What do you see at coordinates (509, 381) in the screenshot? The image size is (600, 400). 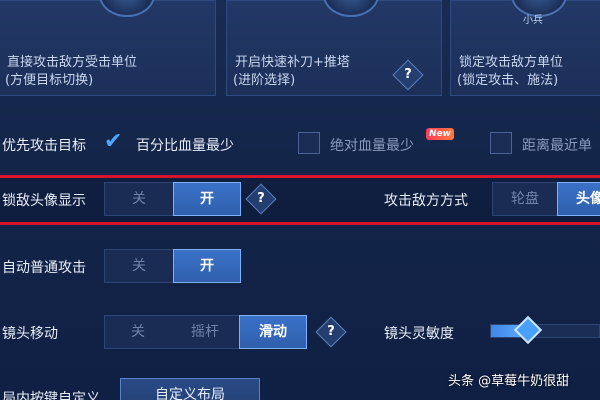 I see `watermark-text: 头条 @草莓牛奶很甜` at bounding box center [509, 381].